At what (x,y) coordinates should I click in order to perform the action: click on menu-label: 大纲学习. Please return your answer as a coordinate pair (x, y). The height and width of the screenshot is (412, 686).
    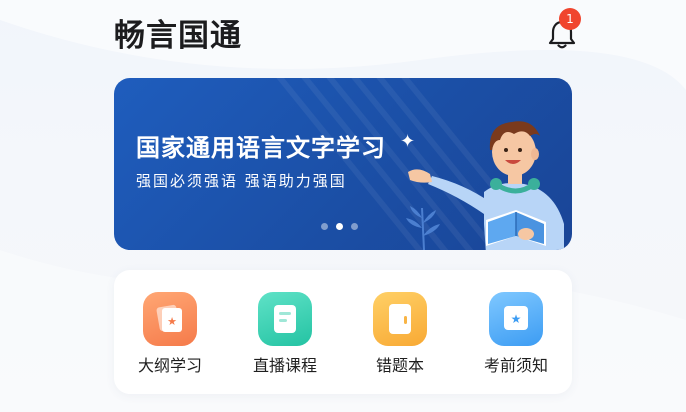
    Looking at the image, I should click on (169, 365).